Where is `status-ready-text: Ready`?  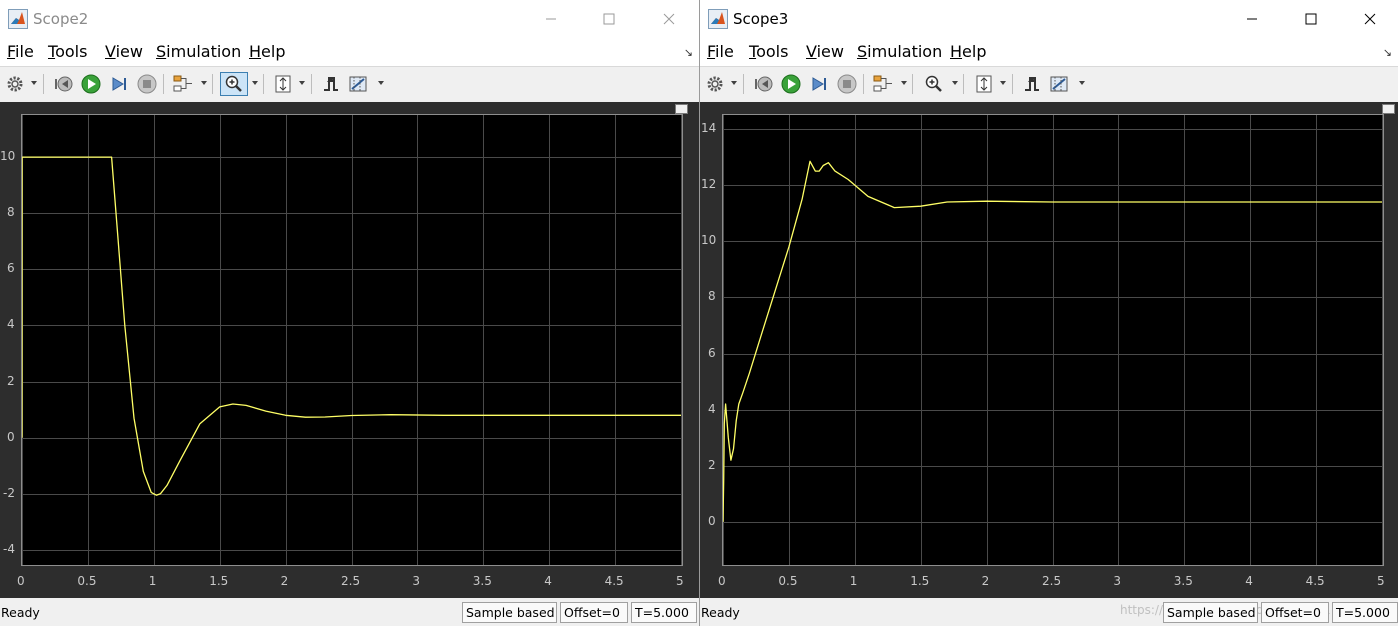 status-ready-text: Ready is located at coordinates (20, 612).